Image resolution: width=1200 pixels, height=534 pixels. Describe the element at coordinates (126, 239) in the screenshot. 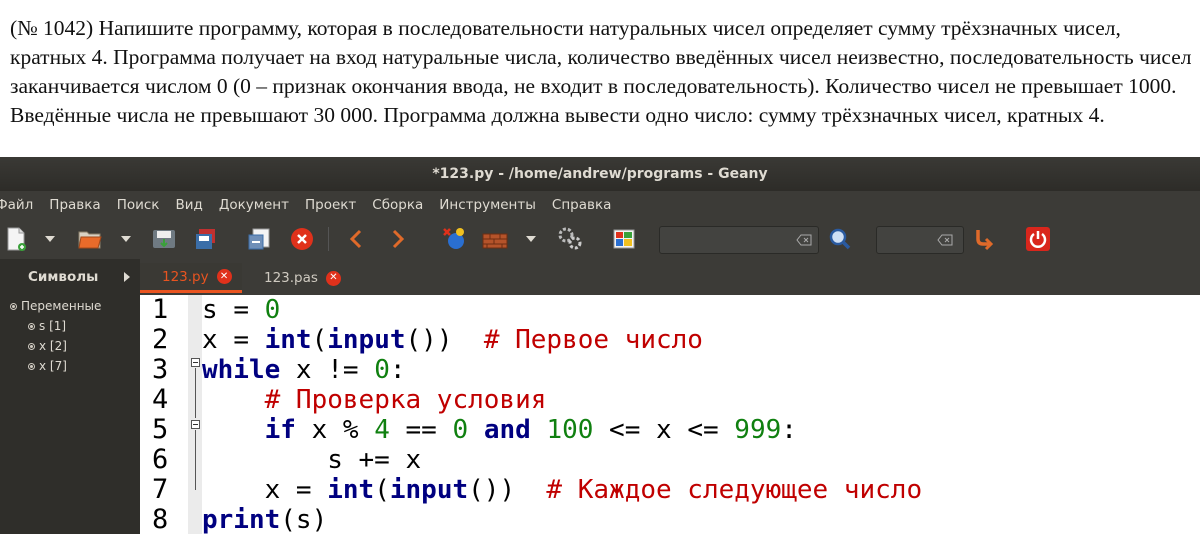

I see `open-file-dropdown-icon` at that location.